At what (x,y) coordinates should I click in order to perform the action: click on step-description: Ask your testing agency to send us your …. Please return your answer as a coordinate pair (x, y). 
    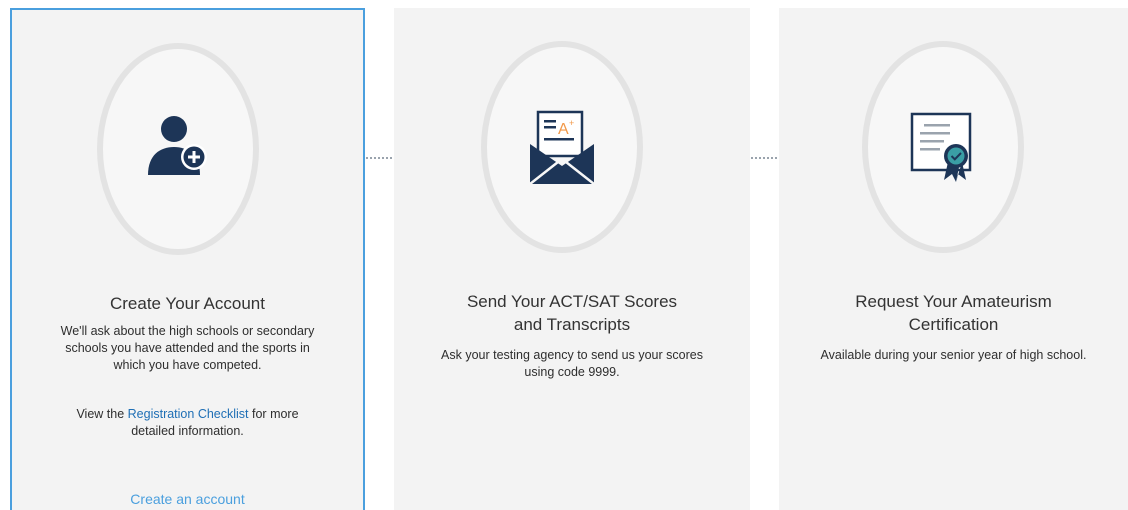
    Looking at the image, I should click on (572, 363).